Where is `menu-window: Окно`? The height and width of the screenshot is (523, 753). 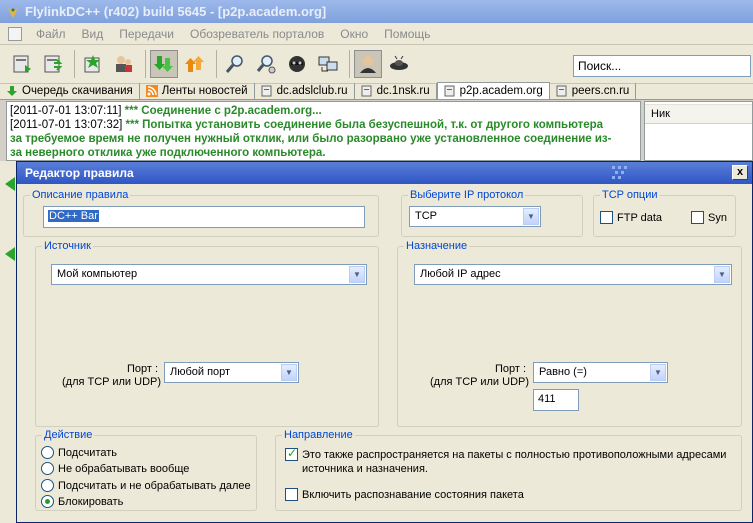
menu-window: Окно is located at coordinates (354, 34).